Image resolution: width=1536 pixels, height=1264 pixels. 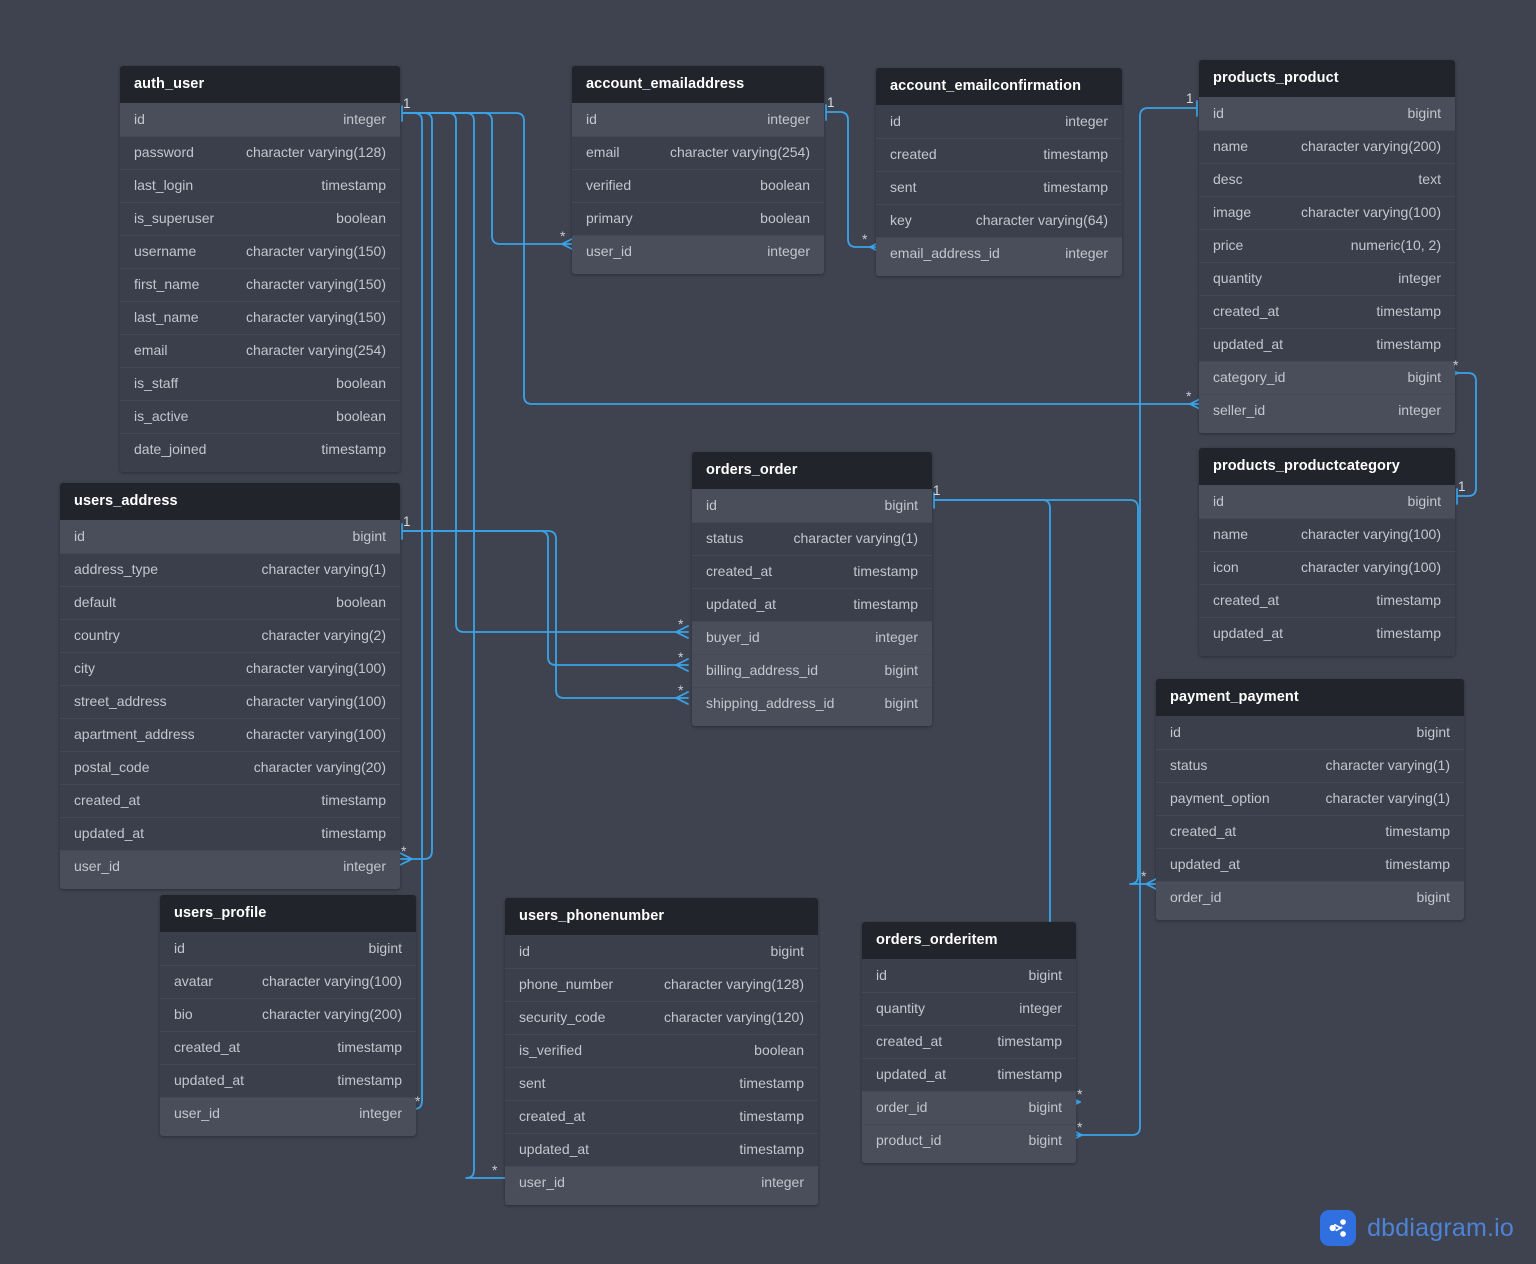 What do you see at coordinates (230, 886) in the screenshot?
I see `card-bottom-pad` at bounding box center [230, 886].